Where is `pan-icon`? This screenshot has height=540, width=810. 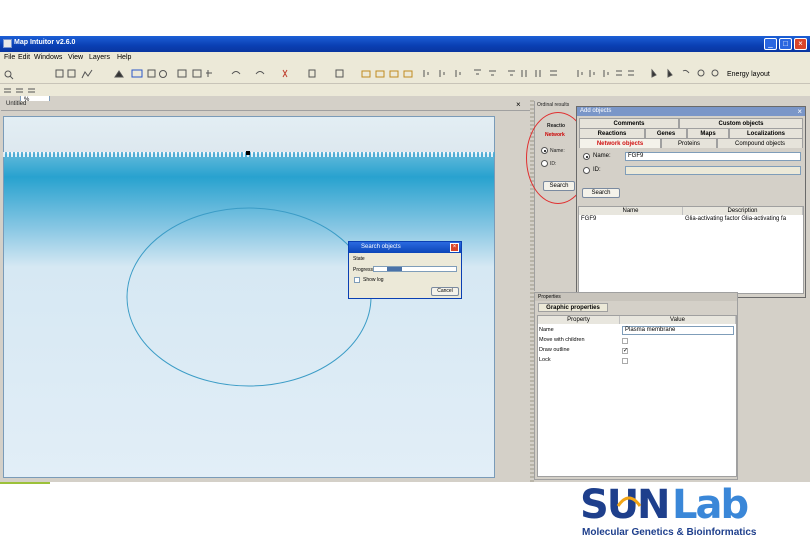
pan-icon is located at coordinates (686, 71).